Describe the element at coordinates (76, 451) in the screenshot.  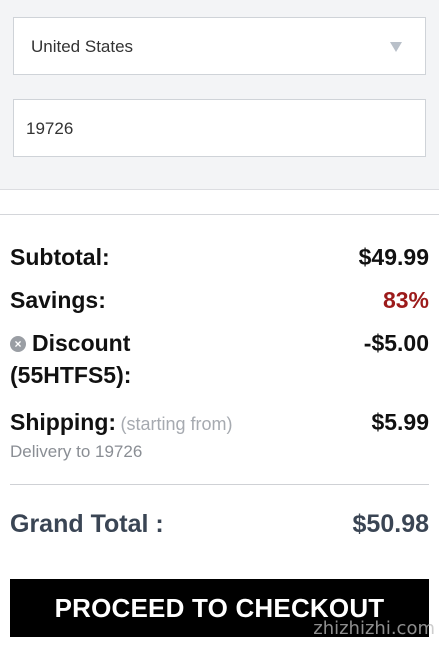
I see `delivery-text: Delivery to 19726` at that location.